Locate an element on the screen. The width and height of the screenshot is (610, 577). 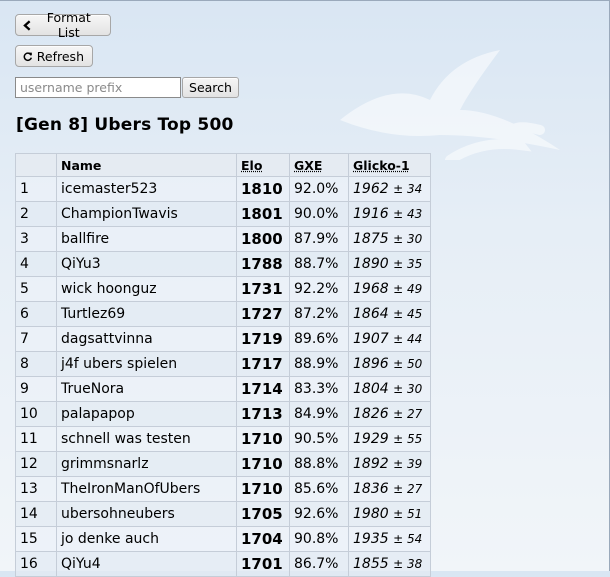
table-row: 6 Turtlez69 1727 87.2% 1864 ± 45 is located at coordinates (223, 314).